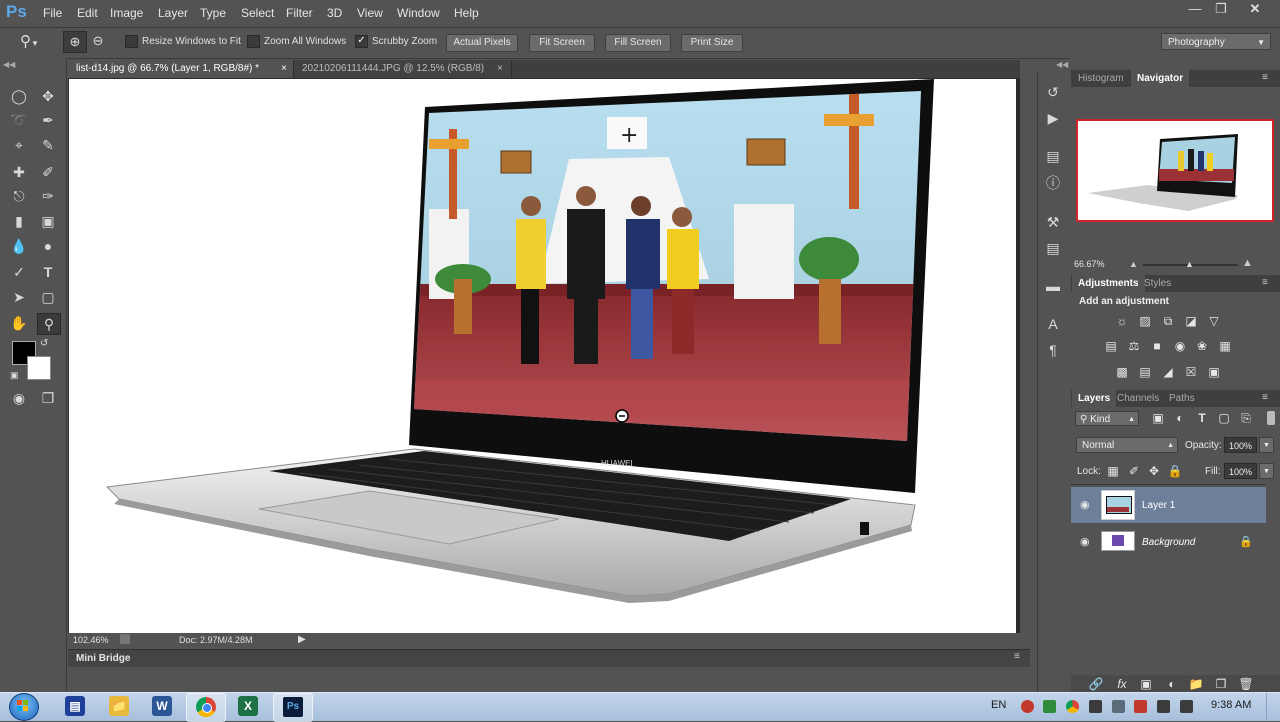  I want to click on fit-screen-button: Fit Screen, so click(562, 43).